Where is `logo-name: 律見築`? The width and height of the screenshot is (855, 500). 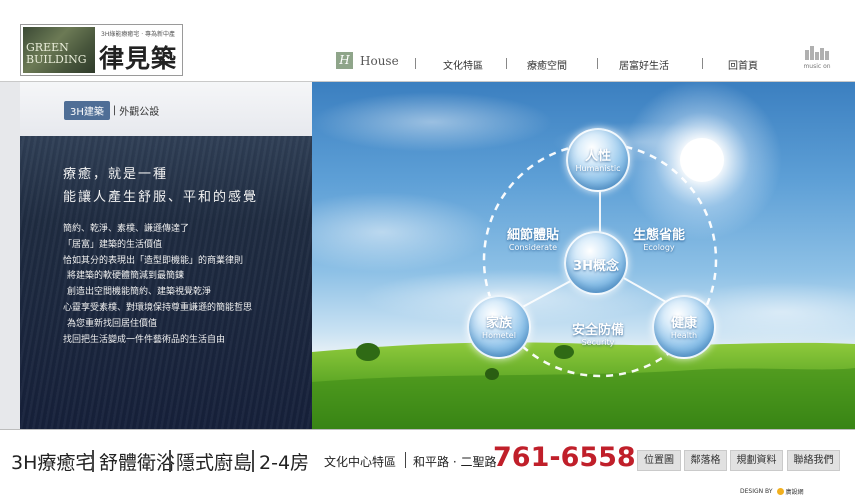 logo-name: 律見築 is located at coordinates (138, 58).